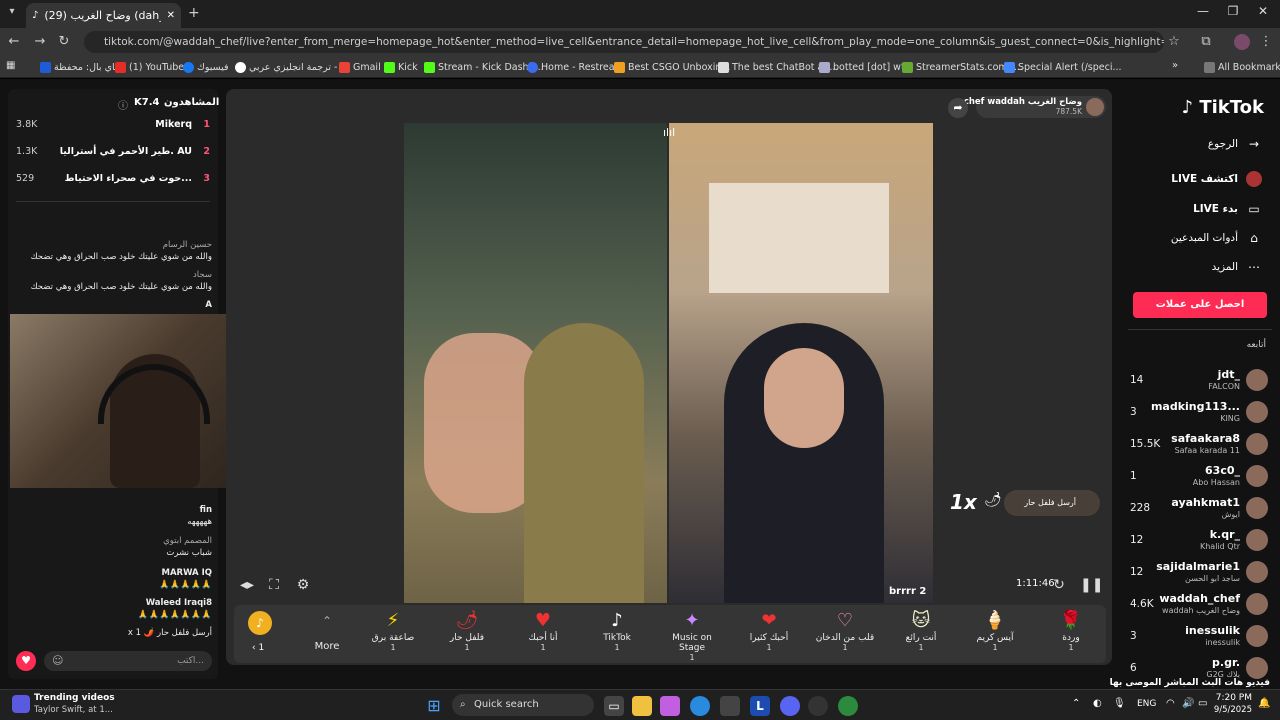  Describe the element at coordinates (26, 661) in the screenshot. I see `heart-icon: ♥` at that location.